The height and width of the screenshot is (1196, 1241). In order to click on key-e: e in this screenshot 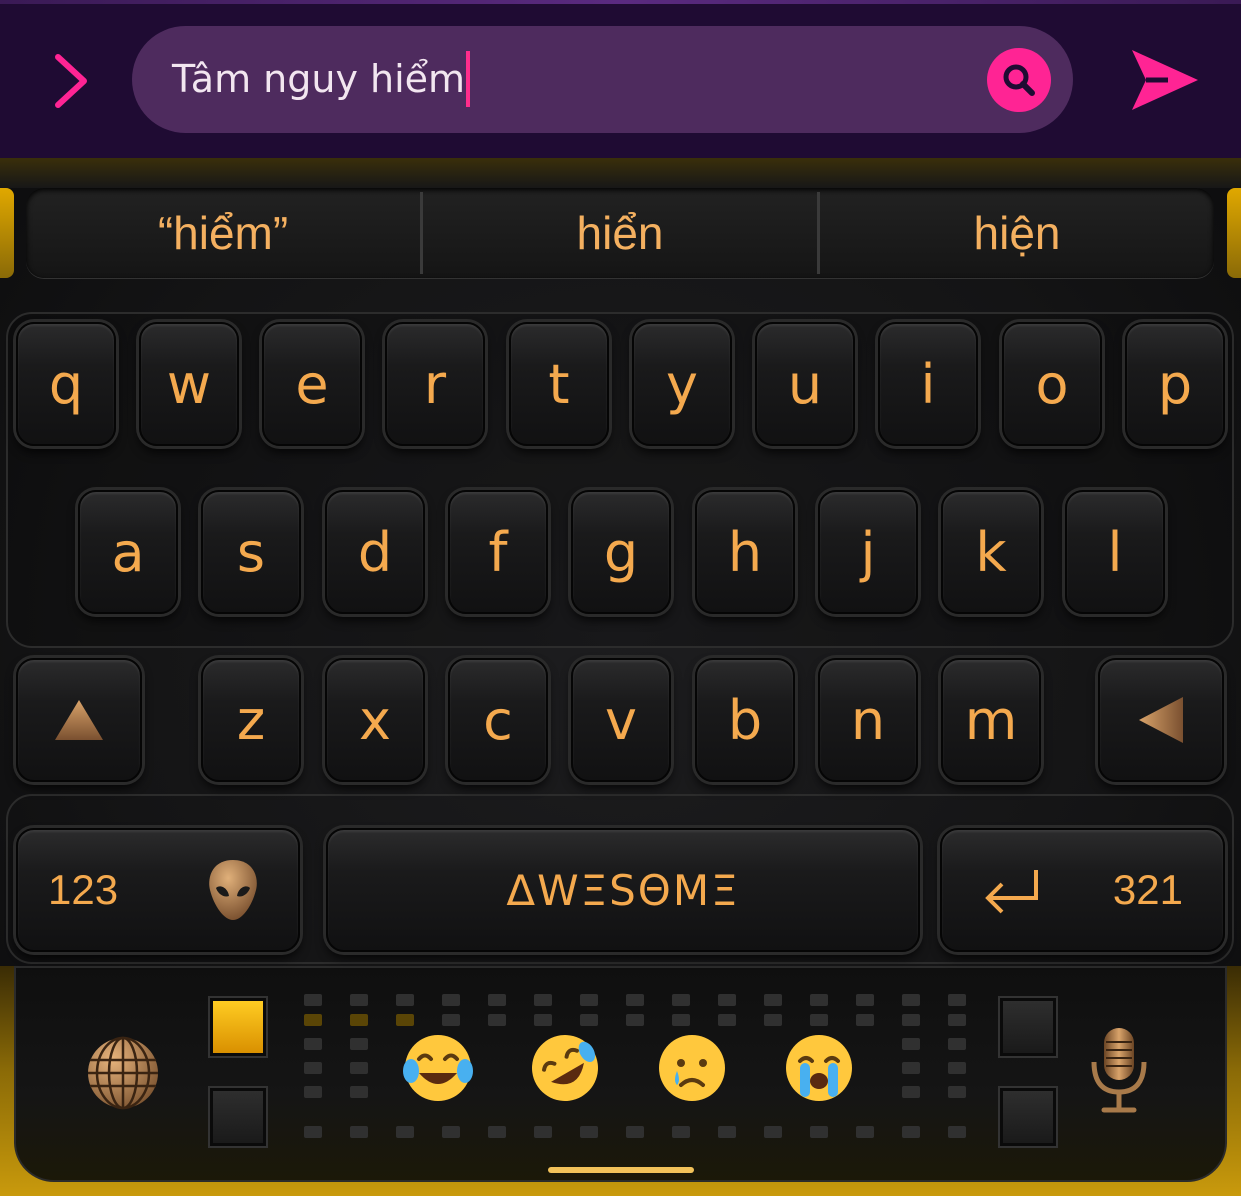, I will do `click(312, 384)`.